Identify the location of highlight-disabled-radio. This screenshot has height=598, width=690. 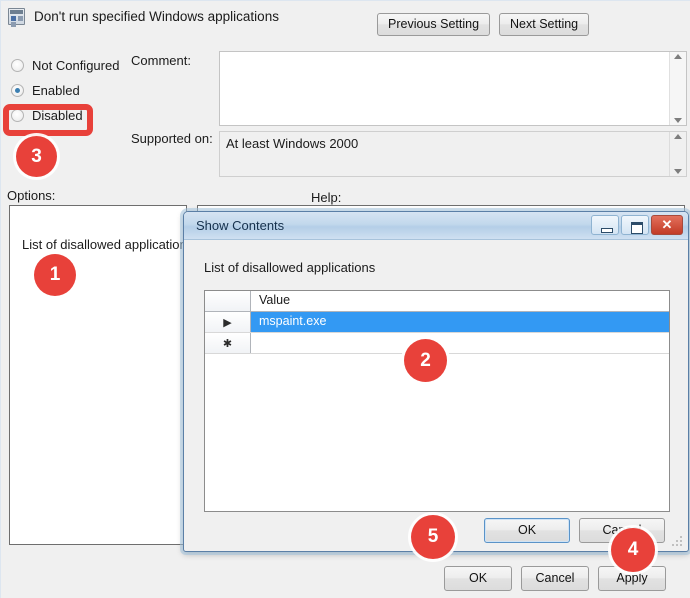
(48, 120).